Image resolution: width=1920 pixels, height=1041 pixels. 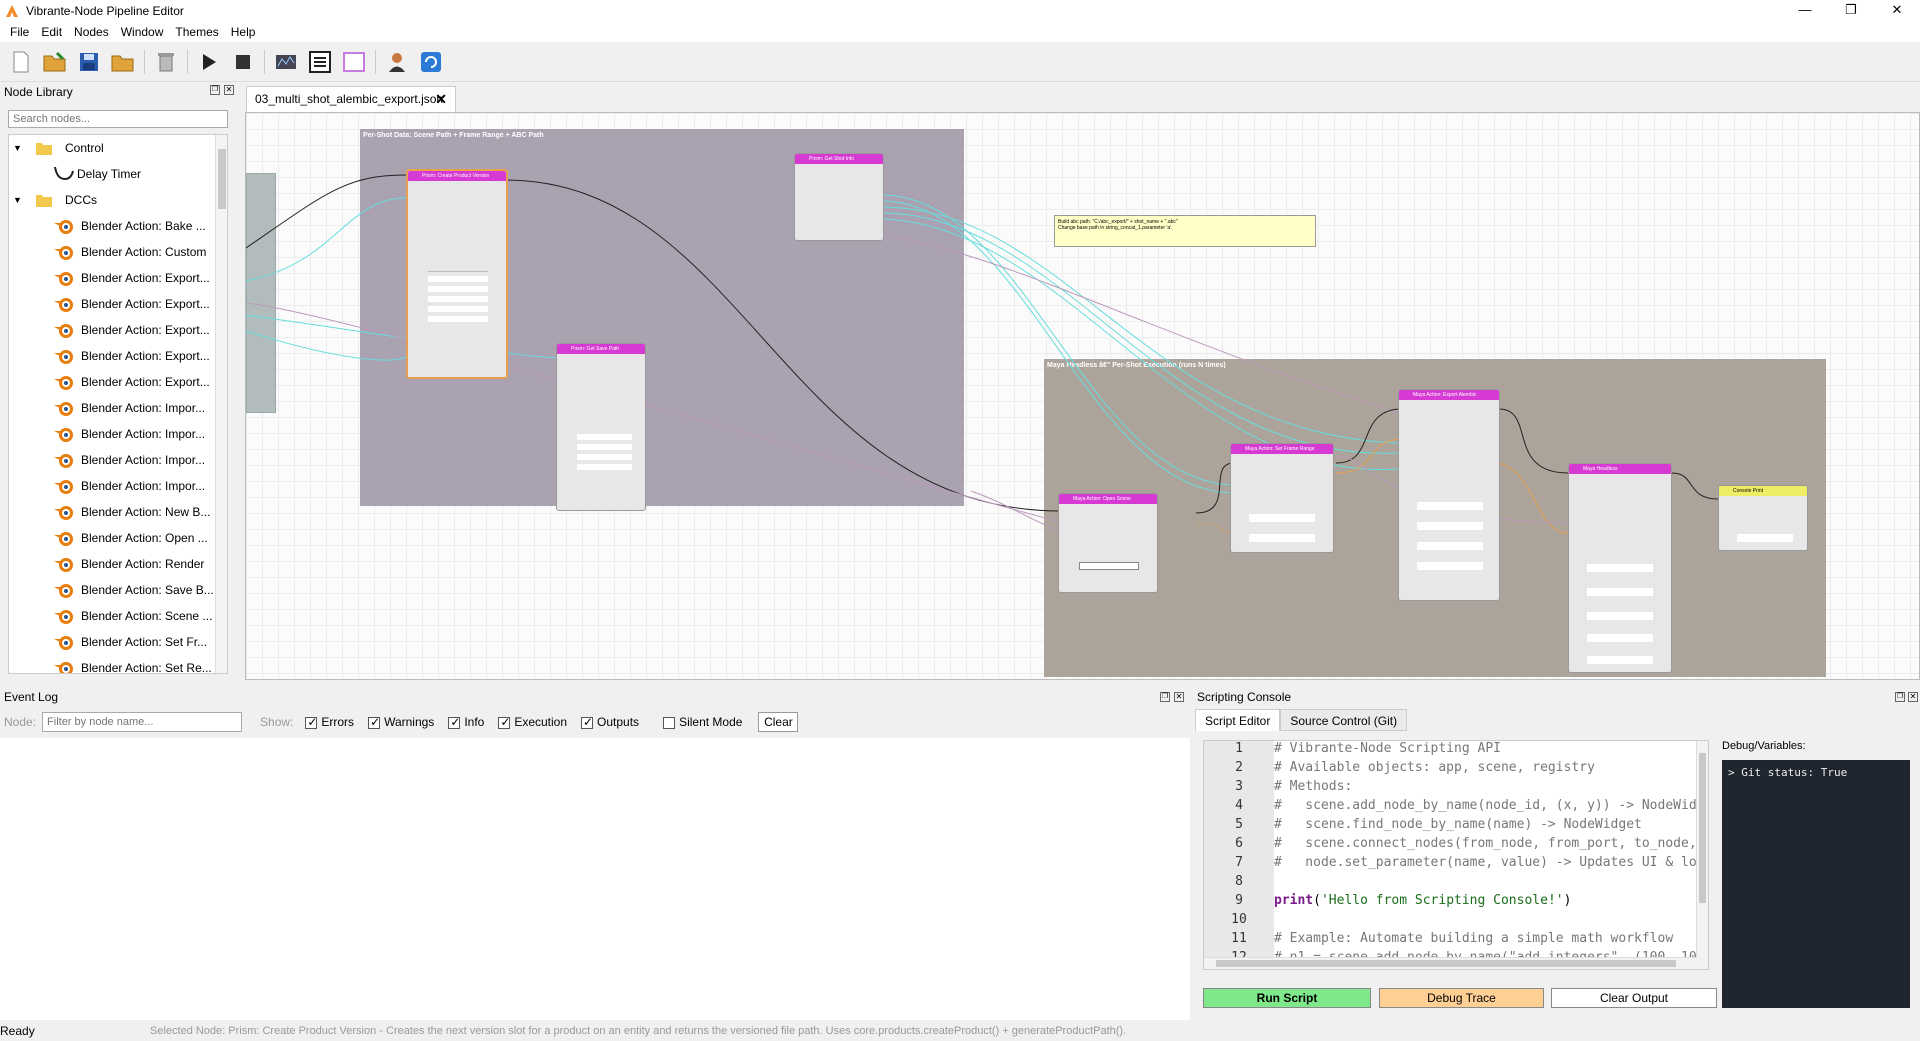 I want to click on node-maya-open-scene: Maya Action: Open Scene, so click(x=1108, y=543).